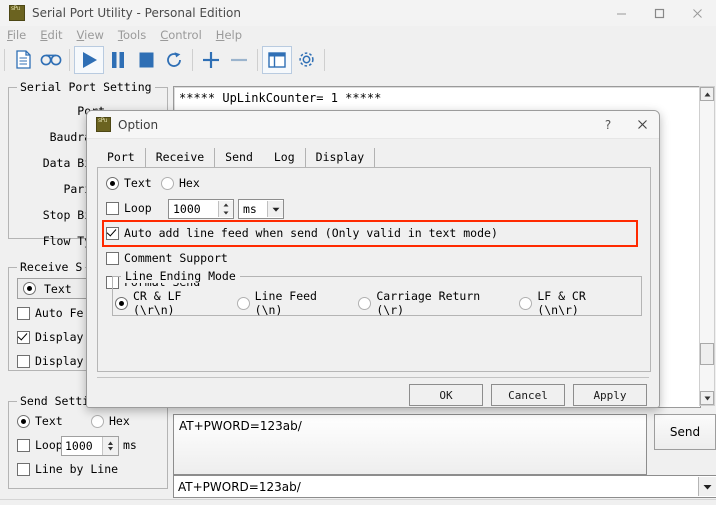 This screenshot has width=716, height=505. Describe the element at coordinates (239, 157) in the screenshot. I see `tab-send: Send` at that location.